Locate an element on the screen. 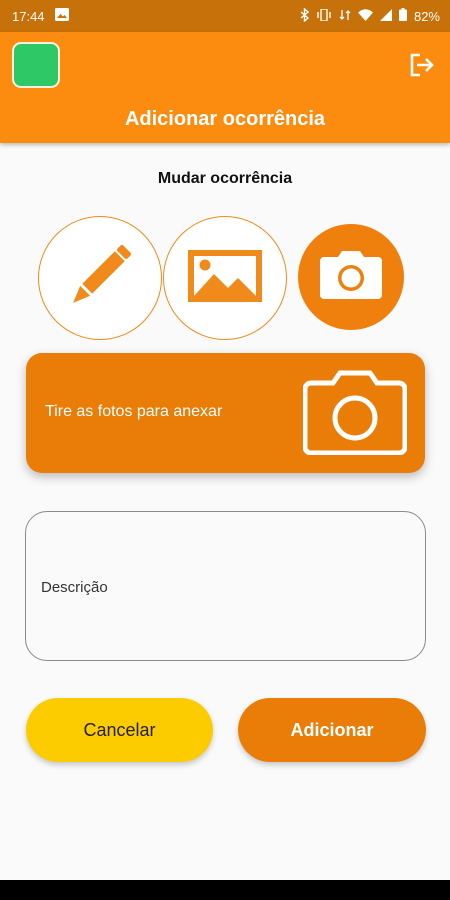 The width and height of the screenshot is (450, 900). status-bar: 17:44 82% is located at coordinates (225, 16).